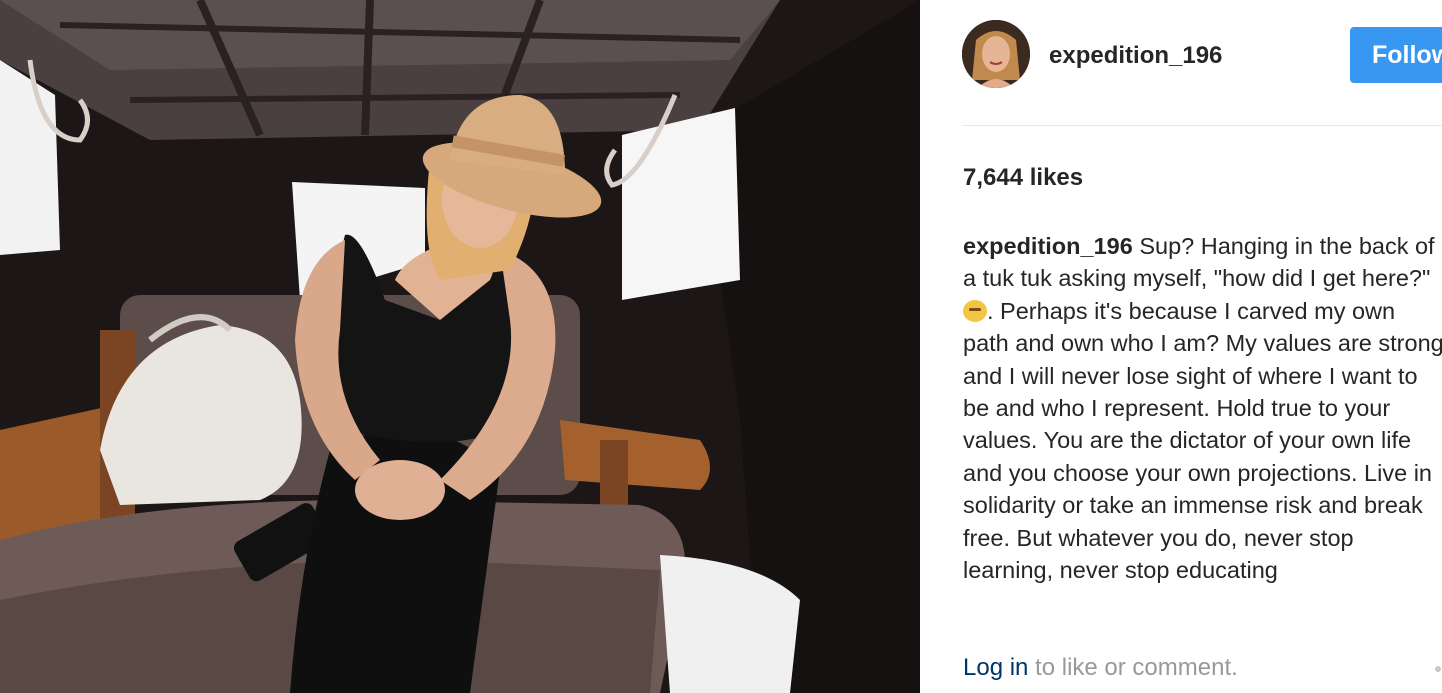 This screenshot has width=1442, height=693. Describe the element at coordinates (995, 667) in the screenshot. I see `login-link: Log in` at that location.